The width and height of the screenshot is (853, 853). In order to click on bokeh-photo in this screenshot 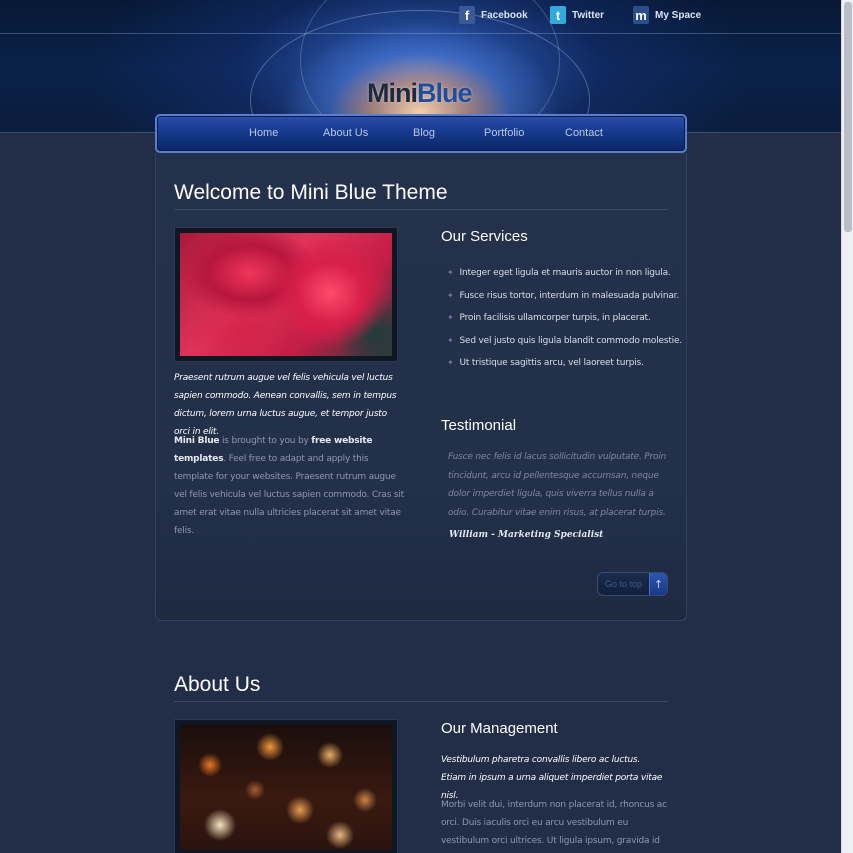, I will do `click(286, 787)`.